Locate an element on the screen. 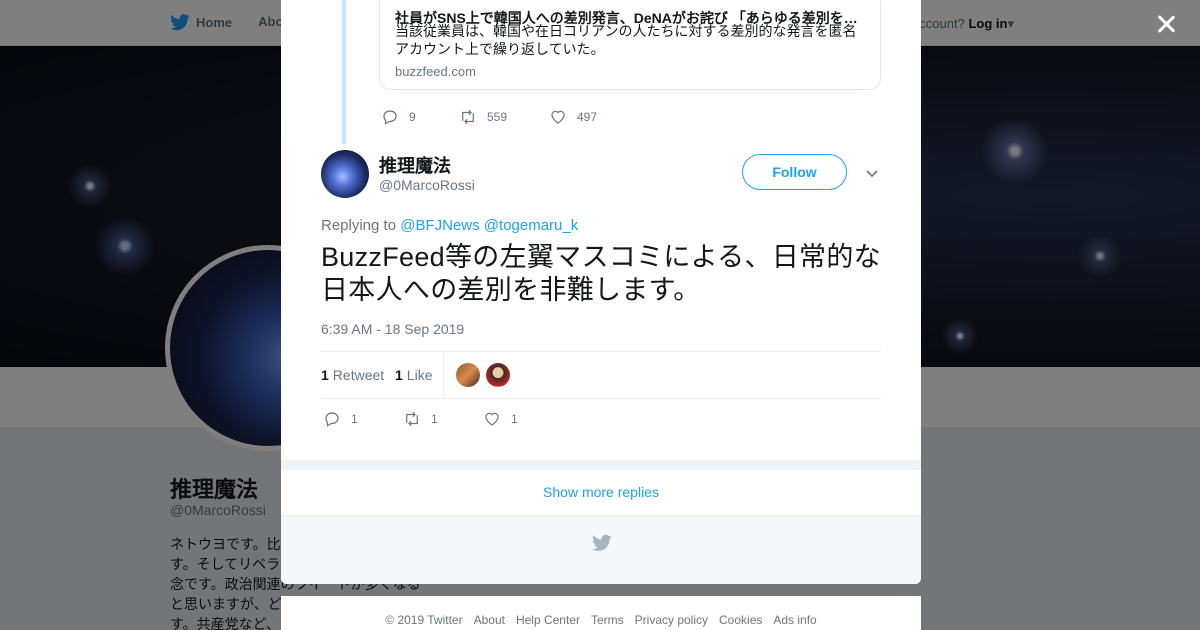  like-button: 497 is located at coordinates (573, 117).